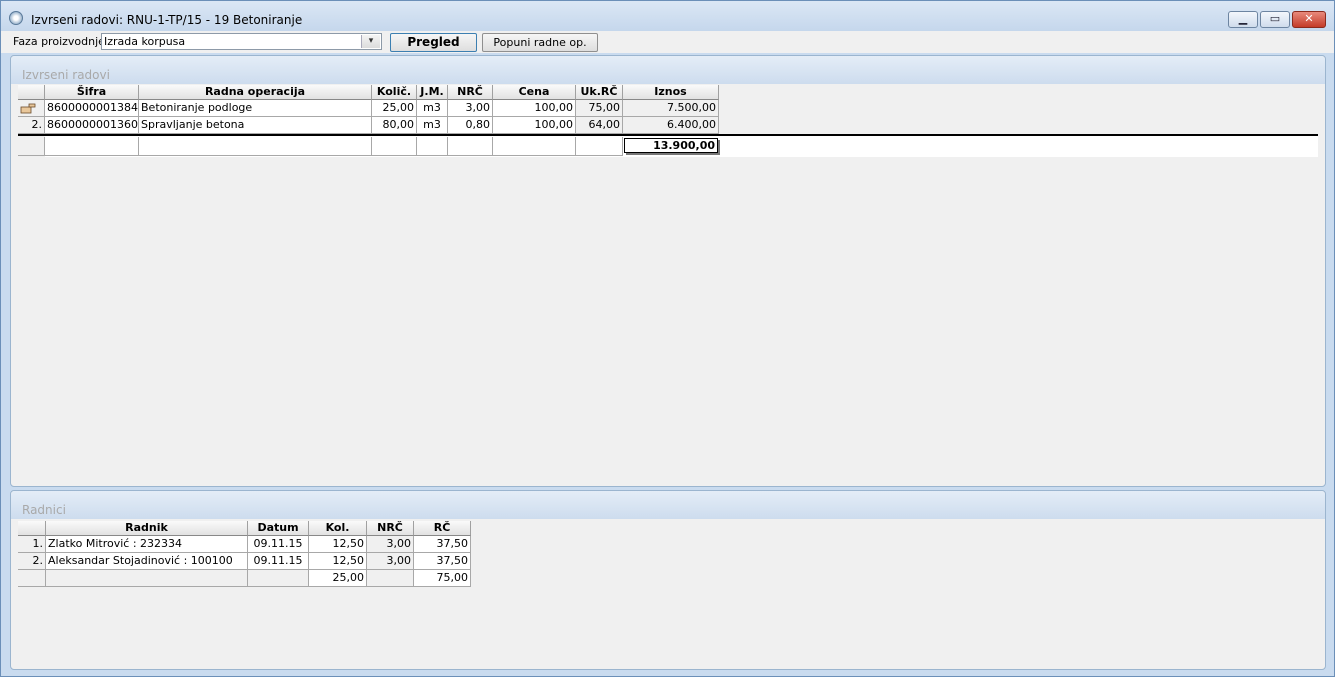 Image resolution: width=1335 pixels, height=677 pixels. What do you see at coordinates (671, 92) in the screenshot?
I see `col-header-iznos: Iznos` at bounding box center [671, 92].